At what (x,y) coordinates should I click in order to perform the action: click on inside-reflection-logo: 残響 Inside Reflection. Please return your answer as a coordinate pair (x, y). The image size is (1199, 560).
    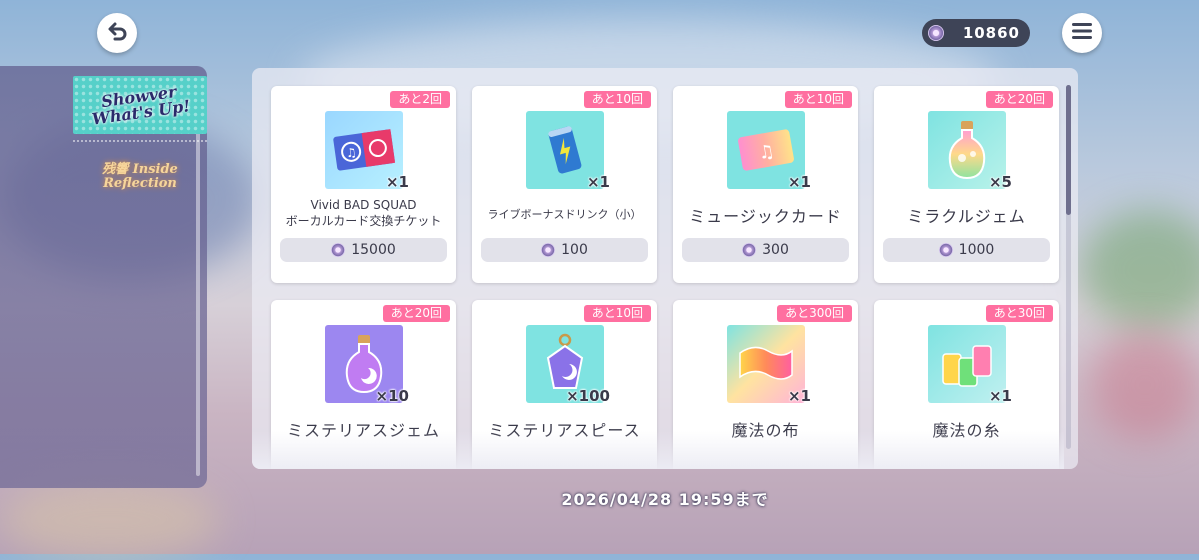
    Looking at the image, I should click on (140, 176).